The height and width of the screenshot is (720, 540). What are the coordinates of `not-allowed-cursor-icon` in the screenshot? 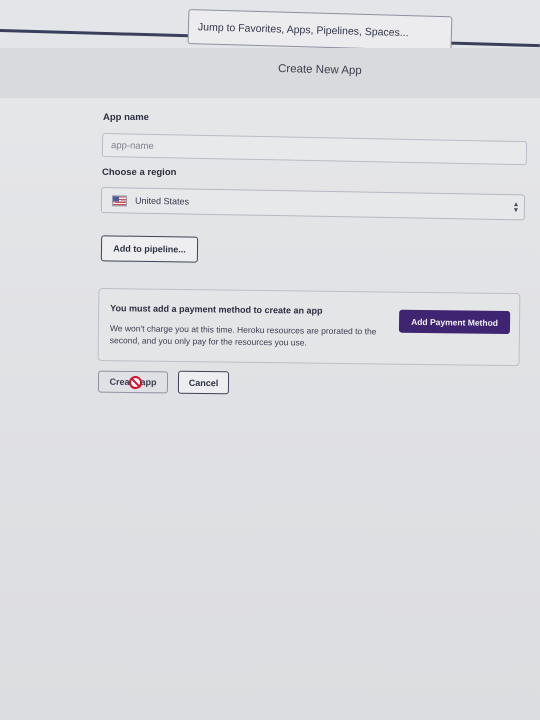 It's located at (135, 382).